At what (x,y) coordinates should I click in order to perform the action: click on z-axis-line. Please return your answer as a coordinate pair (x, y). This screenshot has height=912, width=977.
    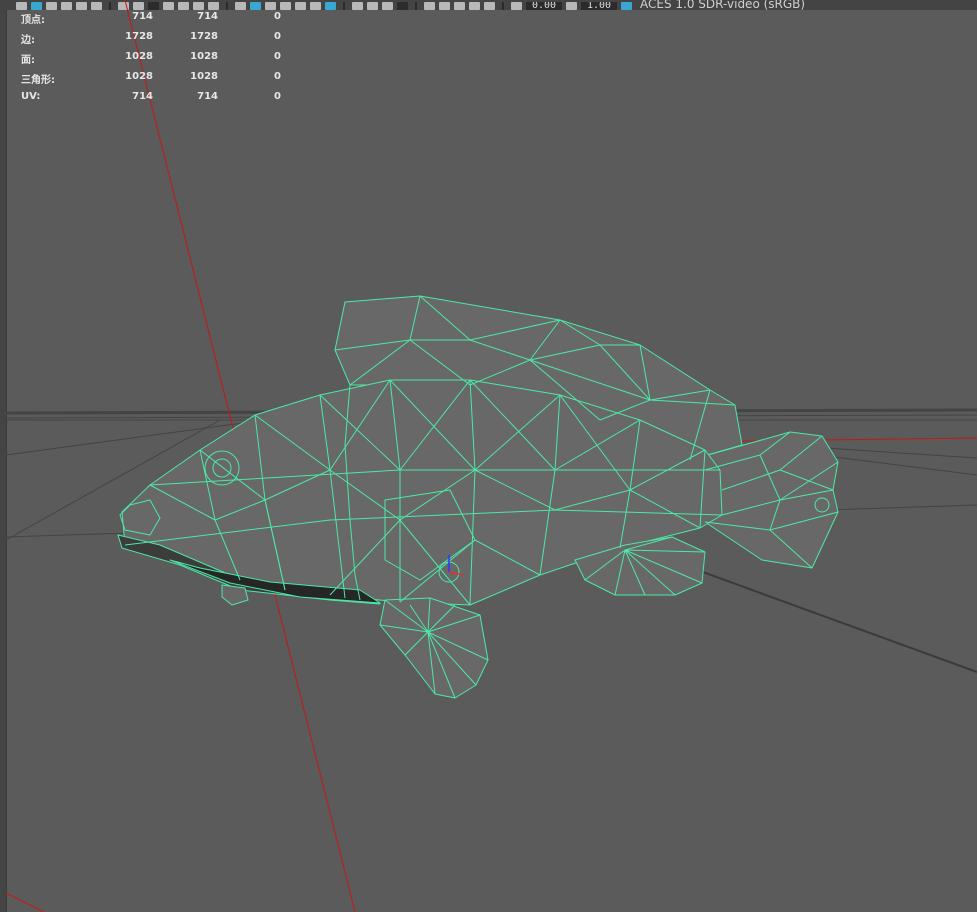
    Looking at the image, I should click on (25, 902).